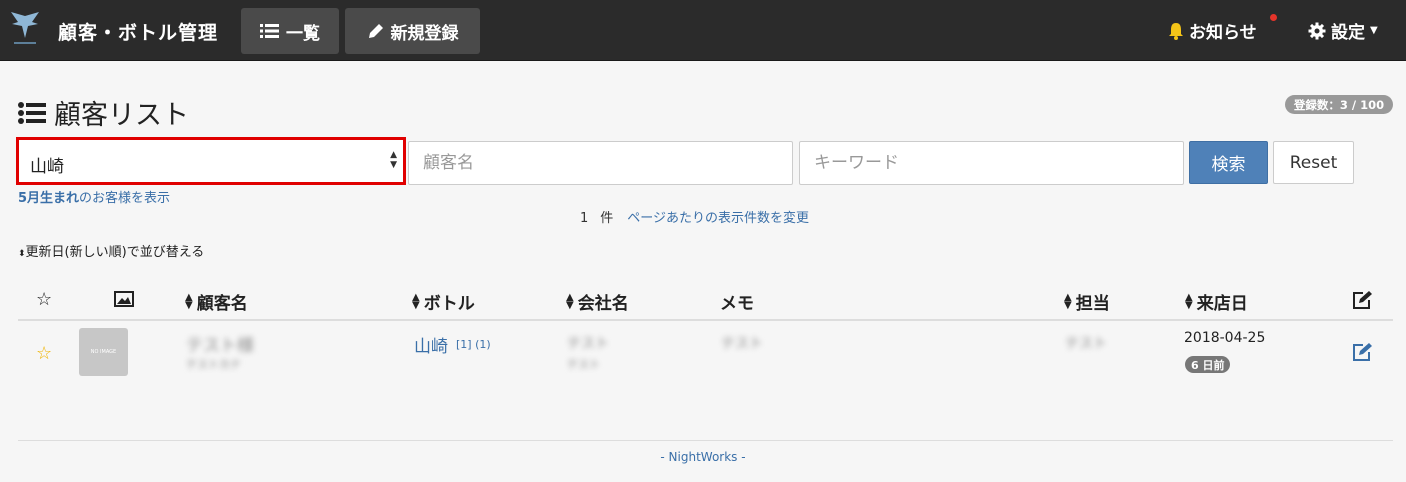 The width and height of the screenshot is (1406, 482). I want to click on notice-menu: お知らせ, so click(1212, 30).